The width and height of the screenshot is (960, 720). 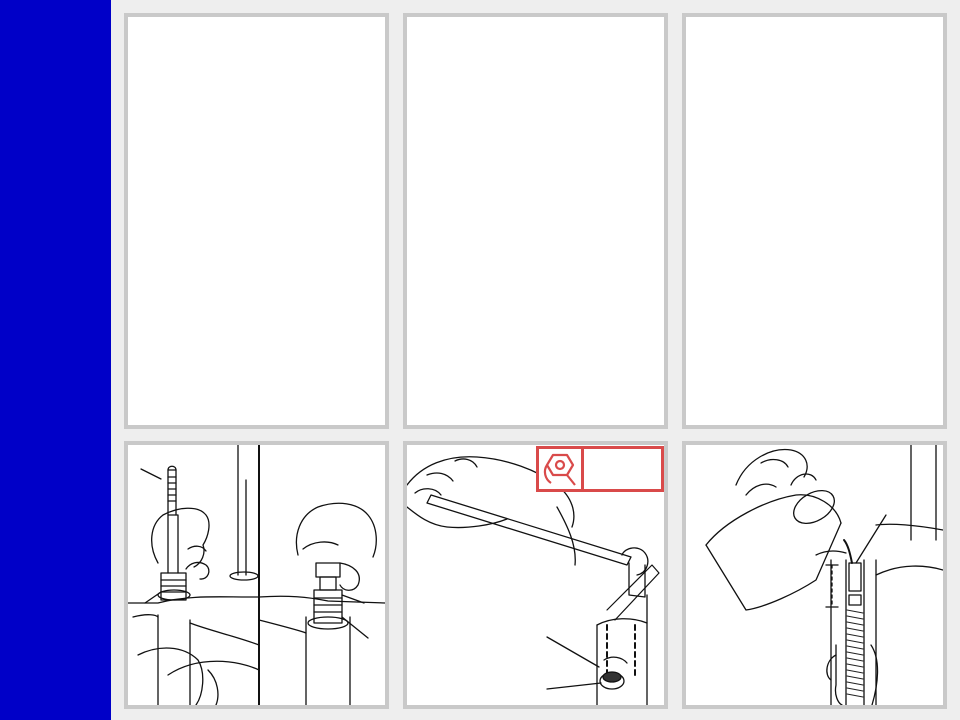 I want to click on torque-wrench-icon, so click(x=559, y=469).